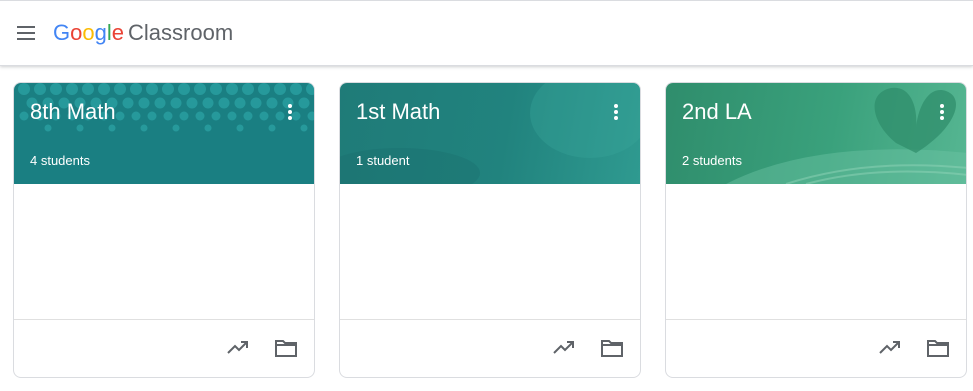 This screenshot has width=973, height=391. Describe the element at coordinates (712, 160) in the screenshot. I see `student-count: 2 students` at that location.